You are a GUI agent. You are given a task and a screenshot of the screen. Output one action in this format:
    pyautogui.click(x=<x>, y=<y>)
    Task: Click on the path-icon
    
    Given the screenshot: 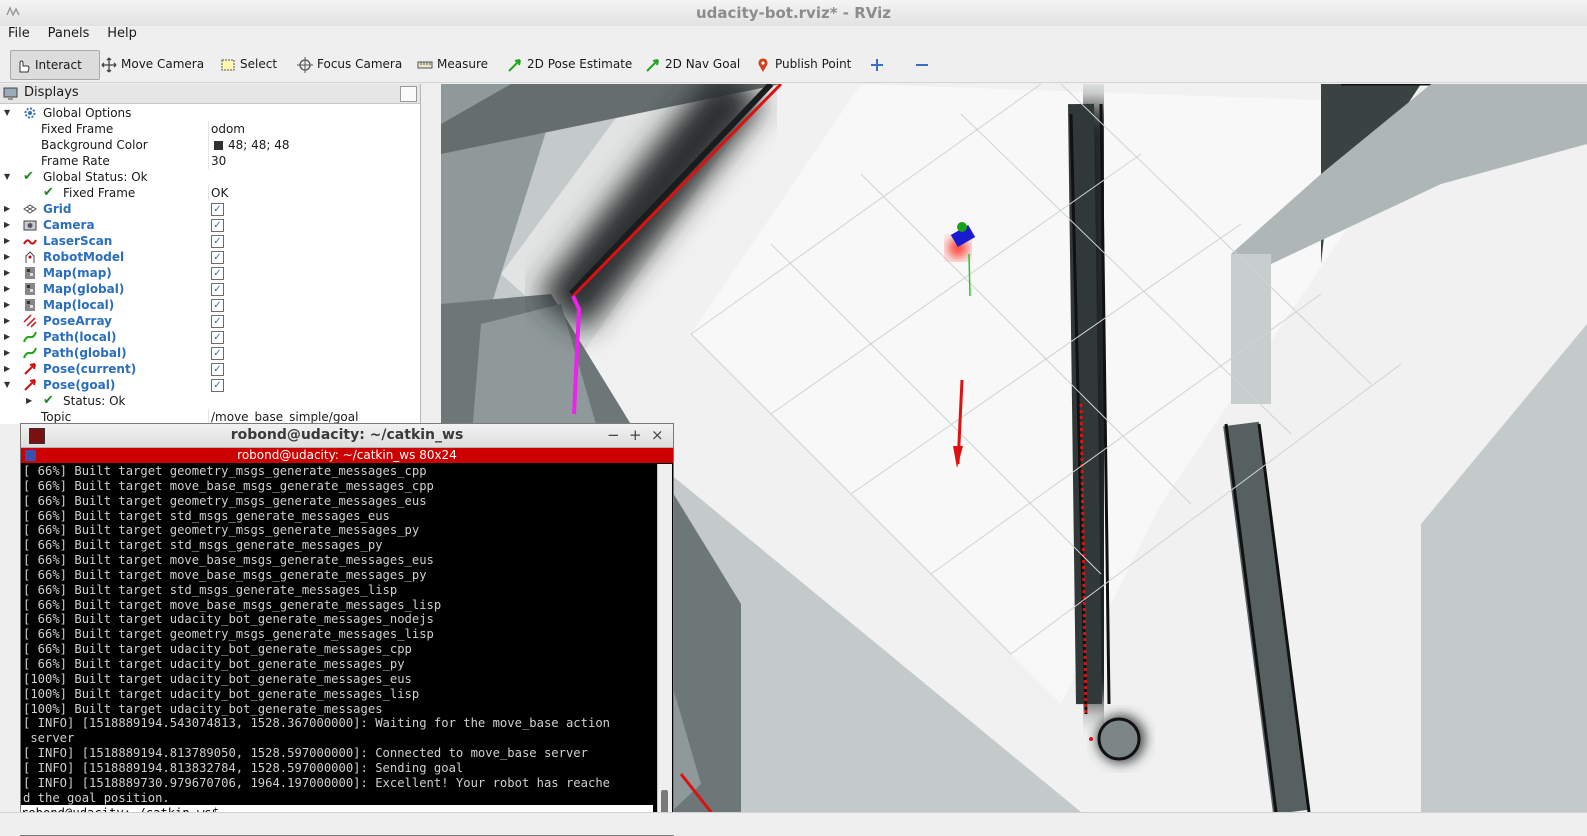 What is the action you would take?
    pyautogui.click(x=30, y=353)
    